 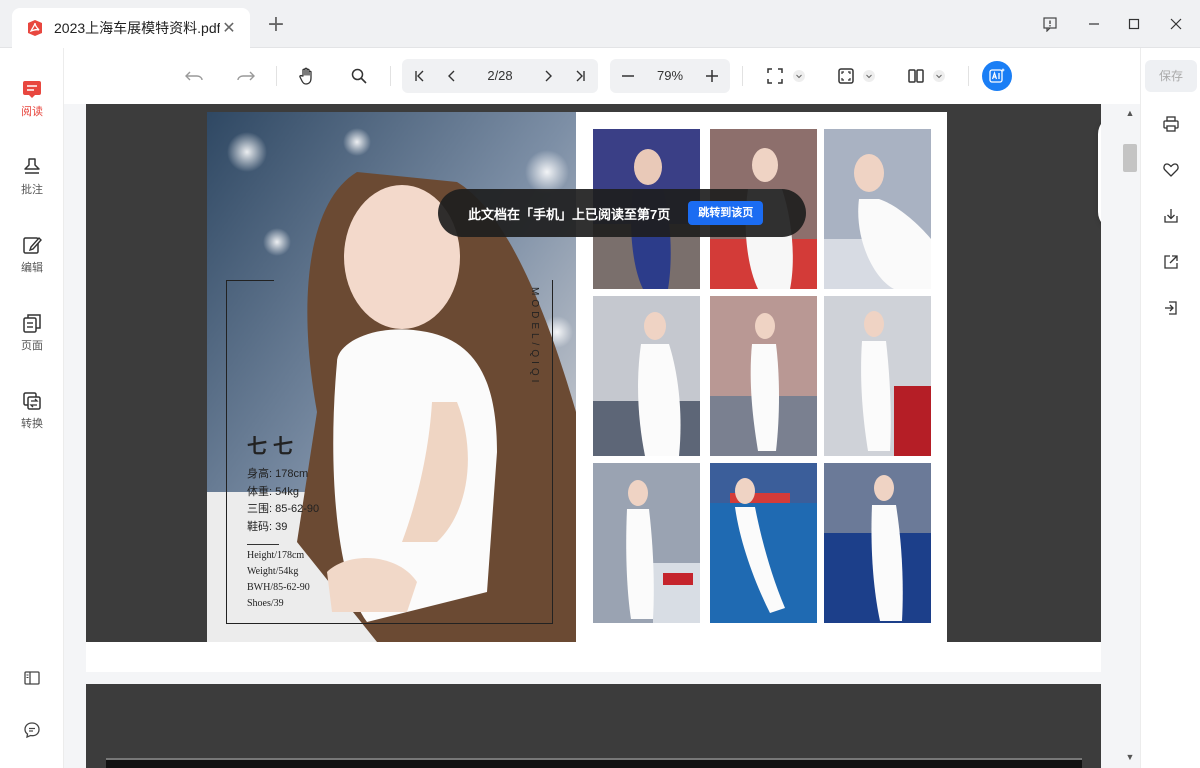 What do you see at coordinates (593, 726) in the screenshot?
I see `pdf-page` at bounding box center [593, 726].